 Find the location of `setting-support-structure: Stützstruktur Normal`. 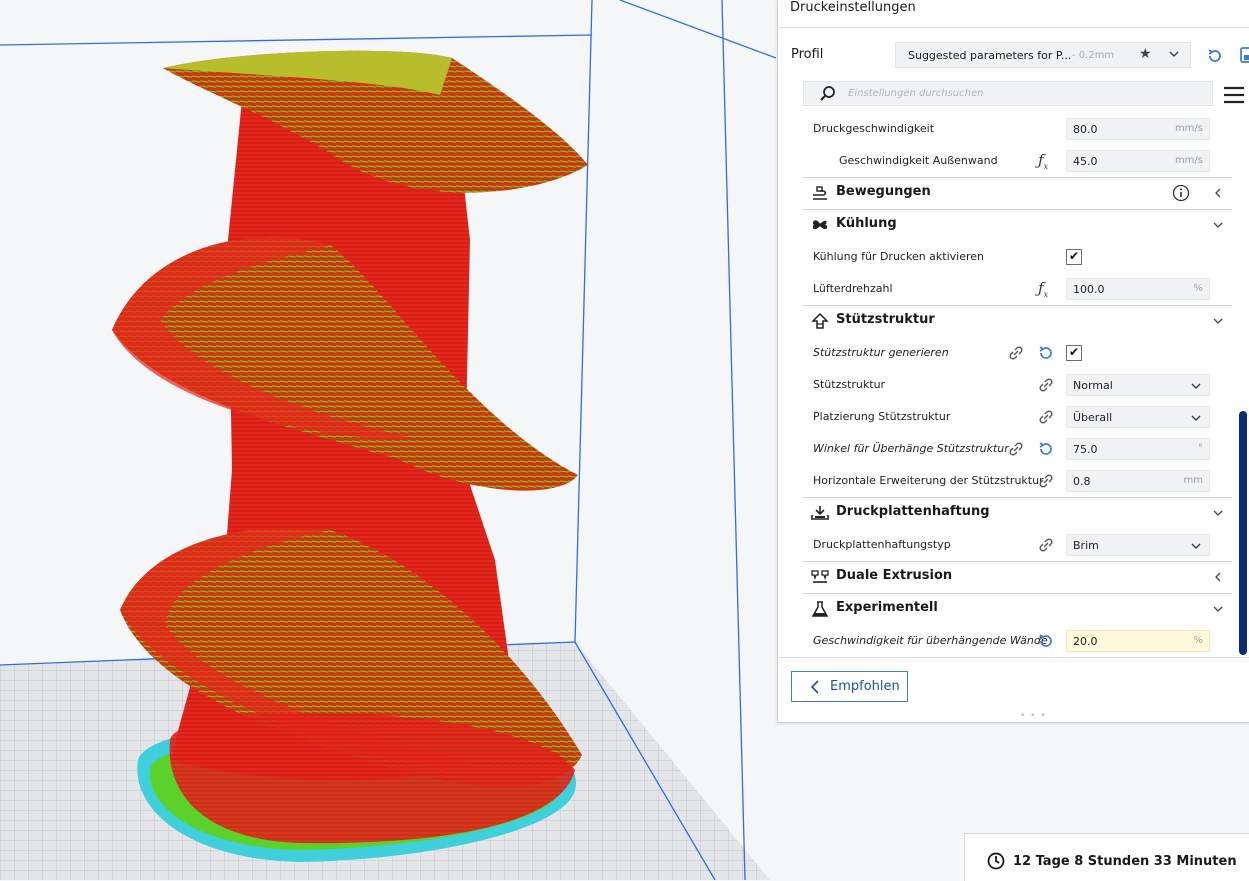

setting-support-structure: Stützstruktur Normal is located at coordinates (1017, 385).